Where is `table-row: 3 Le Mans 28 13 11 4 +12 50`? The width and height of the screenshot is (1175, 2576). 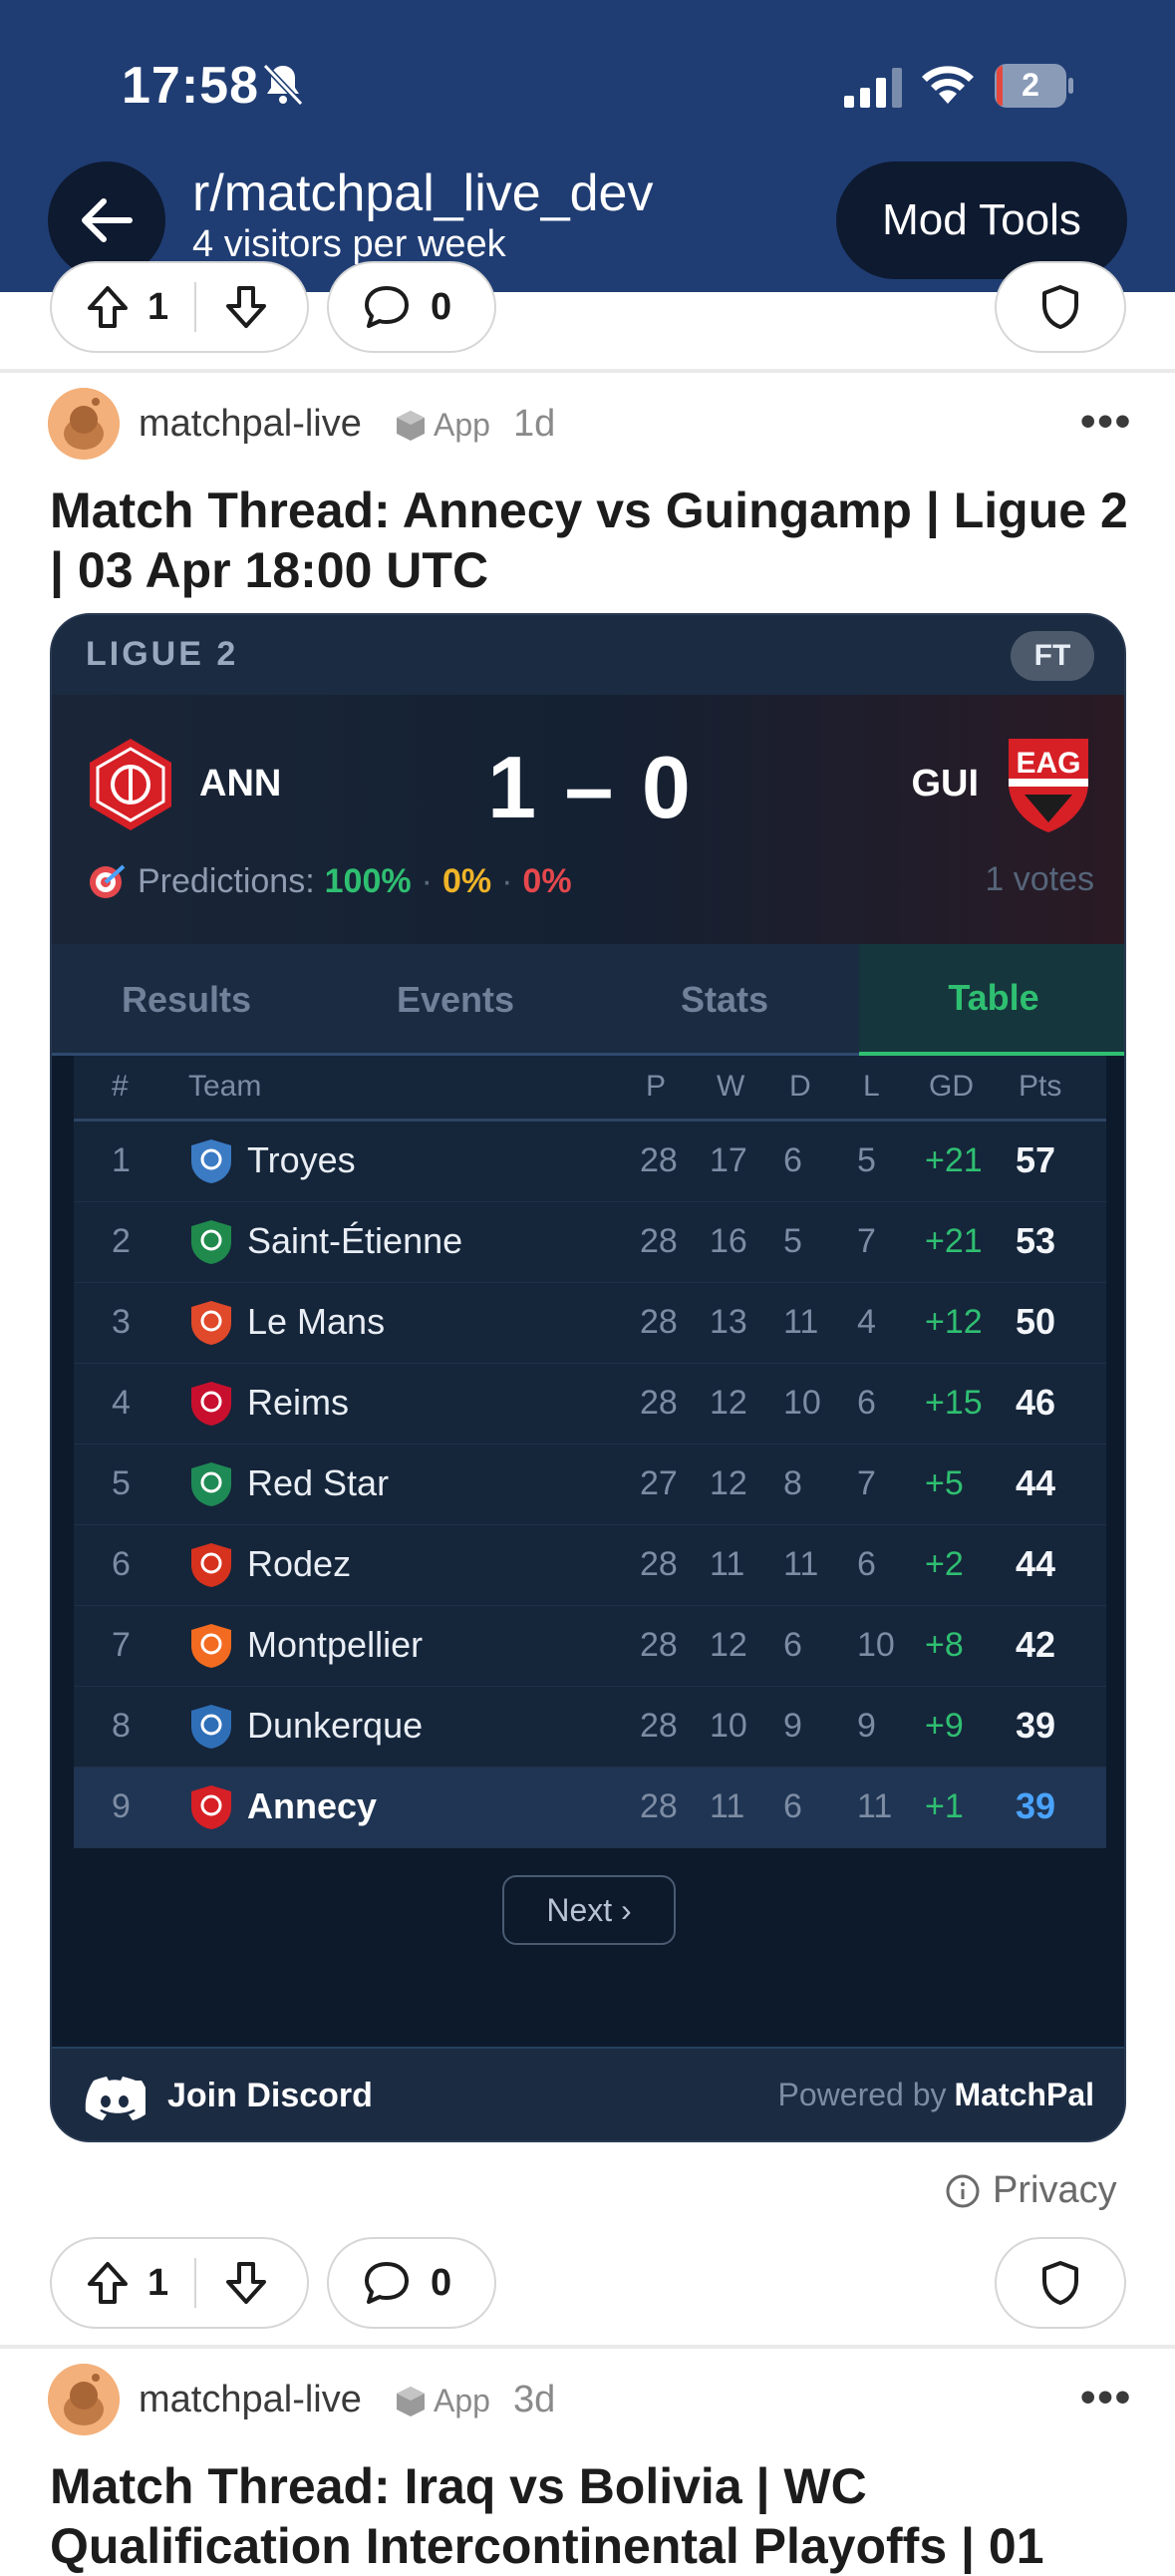 table-row: 3 Le Mans 28 13 11 4 +12 50 is located at coordinates (590, 1323).